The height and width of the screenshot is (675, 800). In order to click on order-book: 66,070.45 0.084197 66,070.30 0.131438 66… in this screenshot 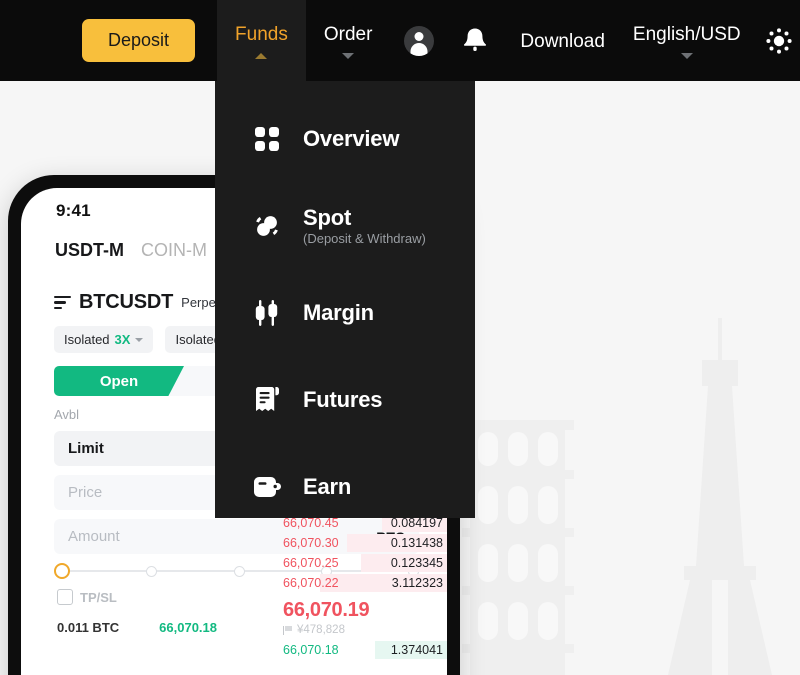, I will do `click(361, 586)`.